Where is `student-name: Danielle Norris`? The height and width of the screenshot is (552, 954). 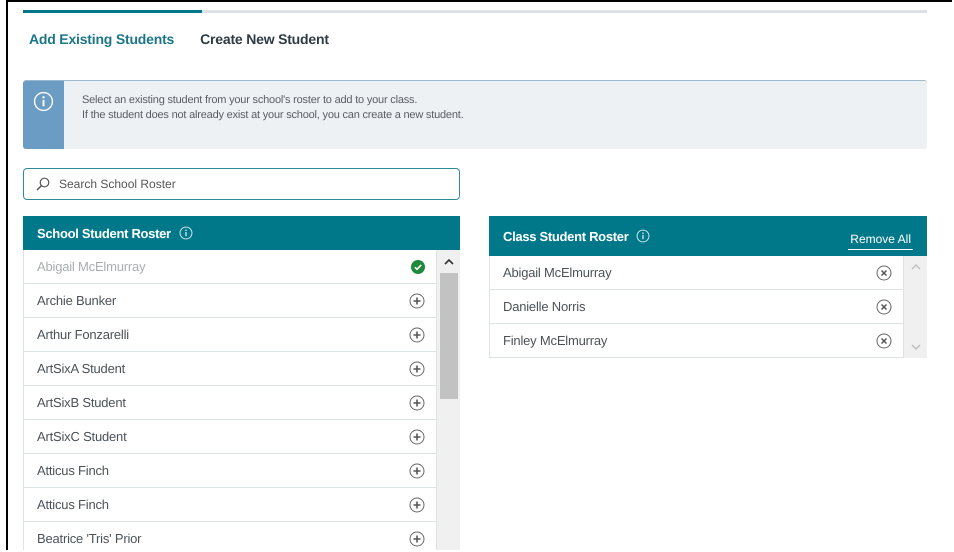 student-name: Danielle Norris is located at coordinates (544, 306).